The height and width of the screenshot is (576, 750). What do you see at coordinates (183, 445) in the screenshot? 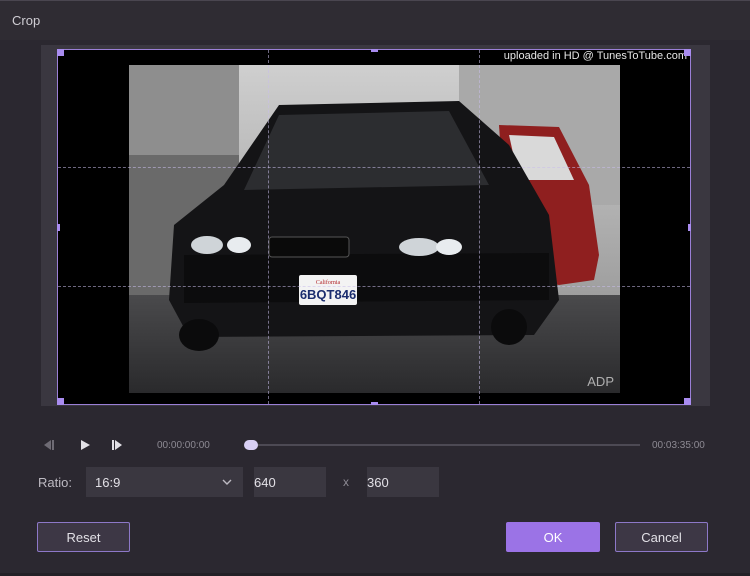
I see `current-time: 00:00:00:00` at bounding box center [183, 445].